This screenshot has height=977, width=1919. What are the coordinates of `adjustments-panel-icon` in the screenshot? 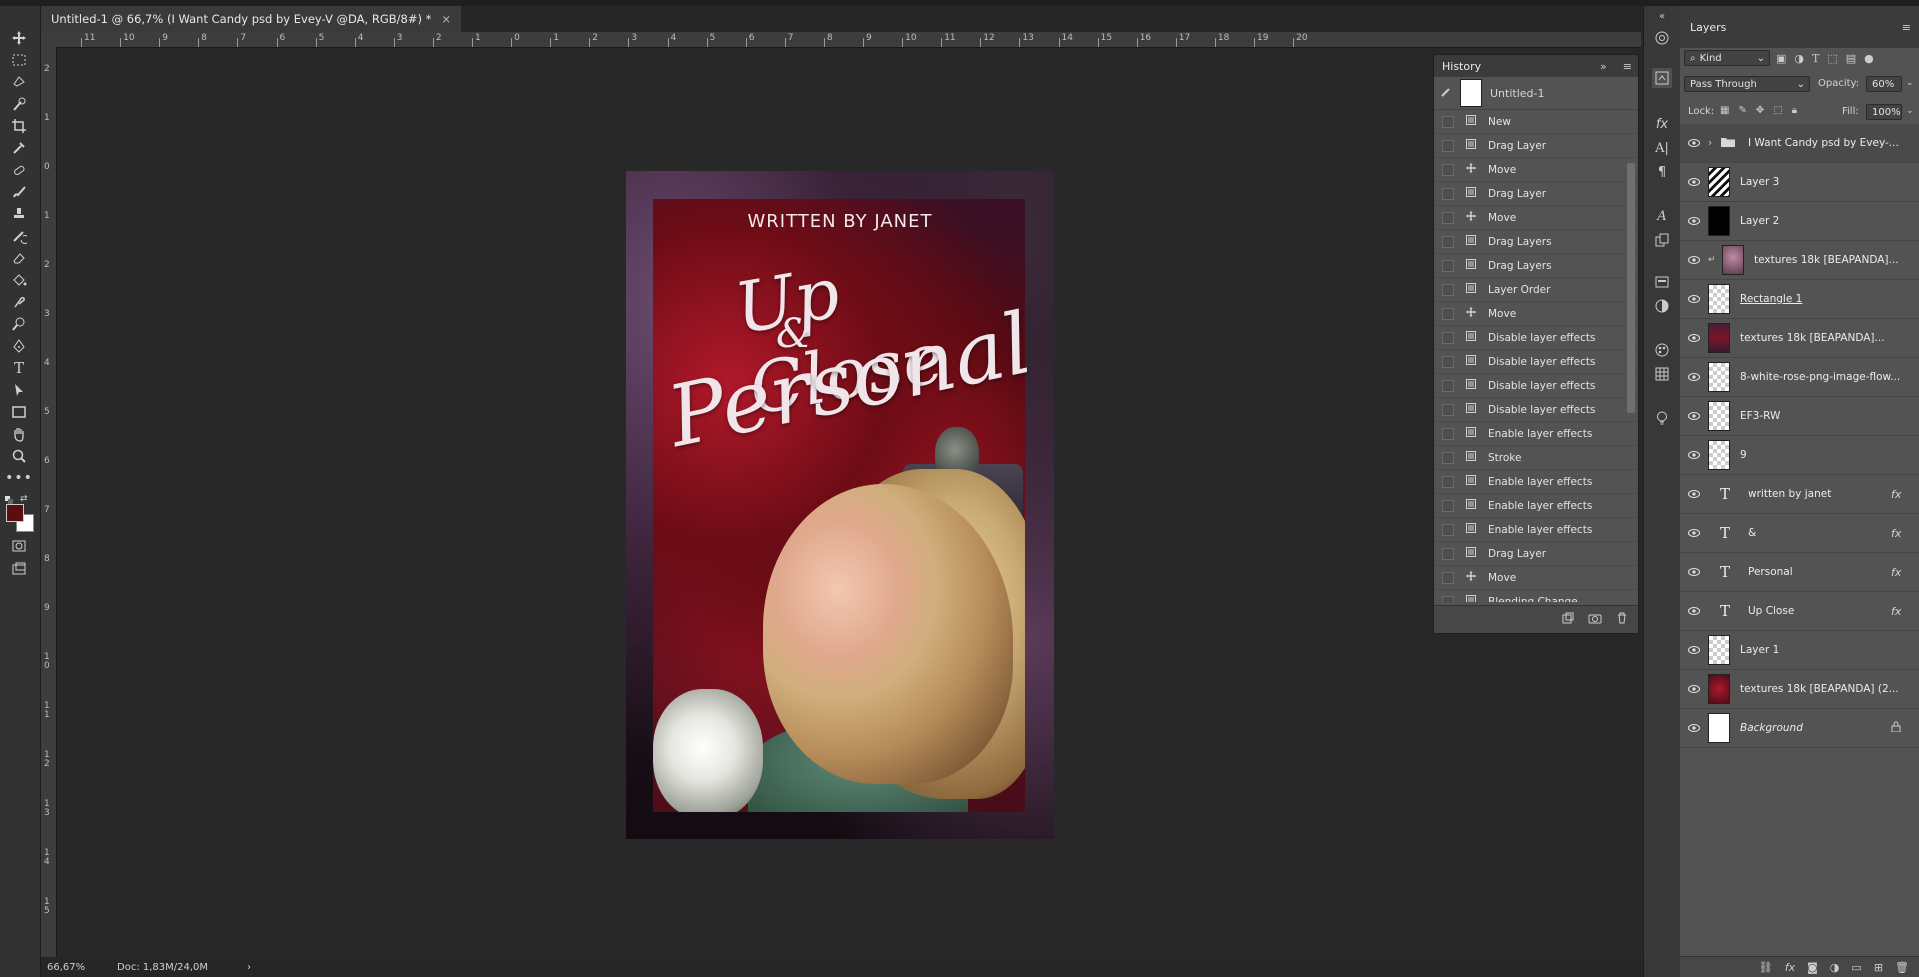 It's located at (1662, 306).